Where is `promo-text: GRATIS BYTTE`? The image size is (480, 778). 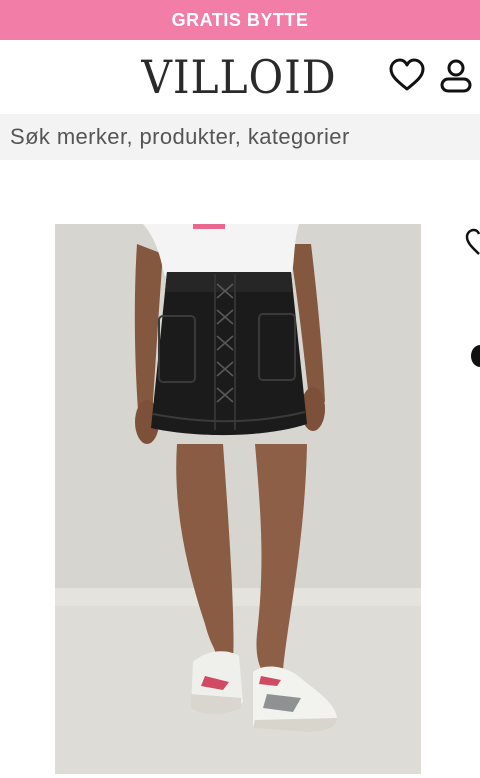 promo-text: GRATIS BYTTE is located at coordinates (240, 19).